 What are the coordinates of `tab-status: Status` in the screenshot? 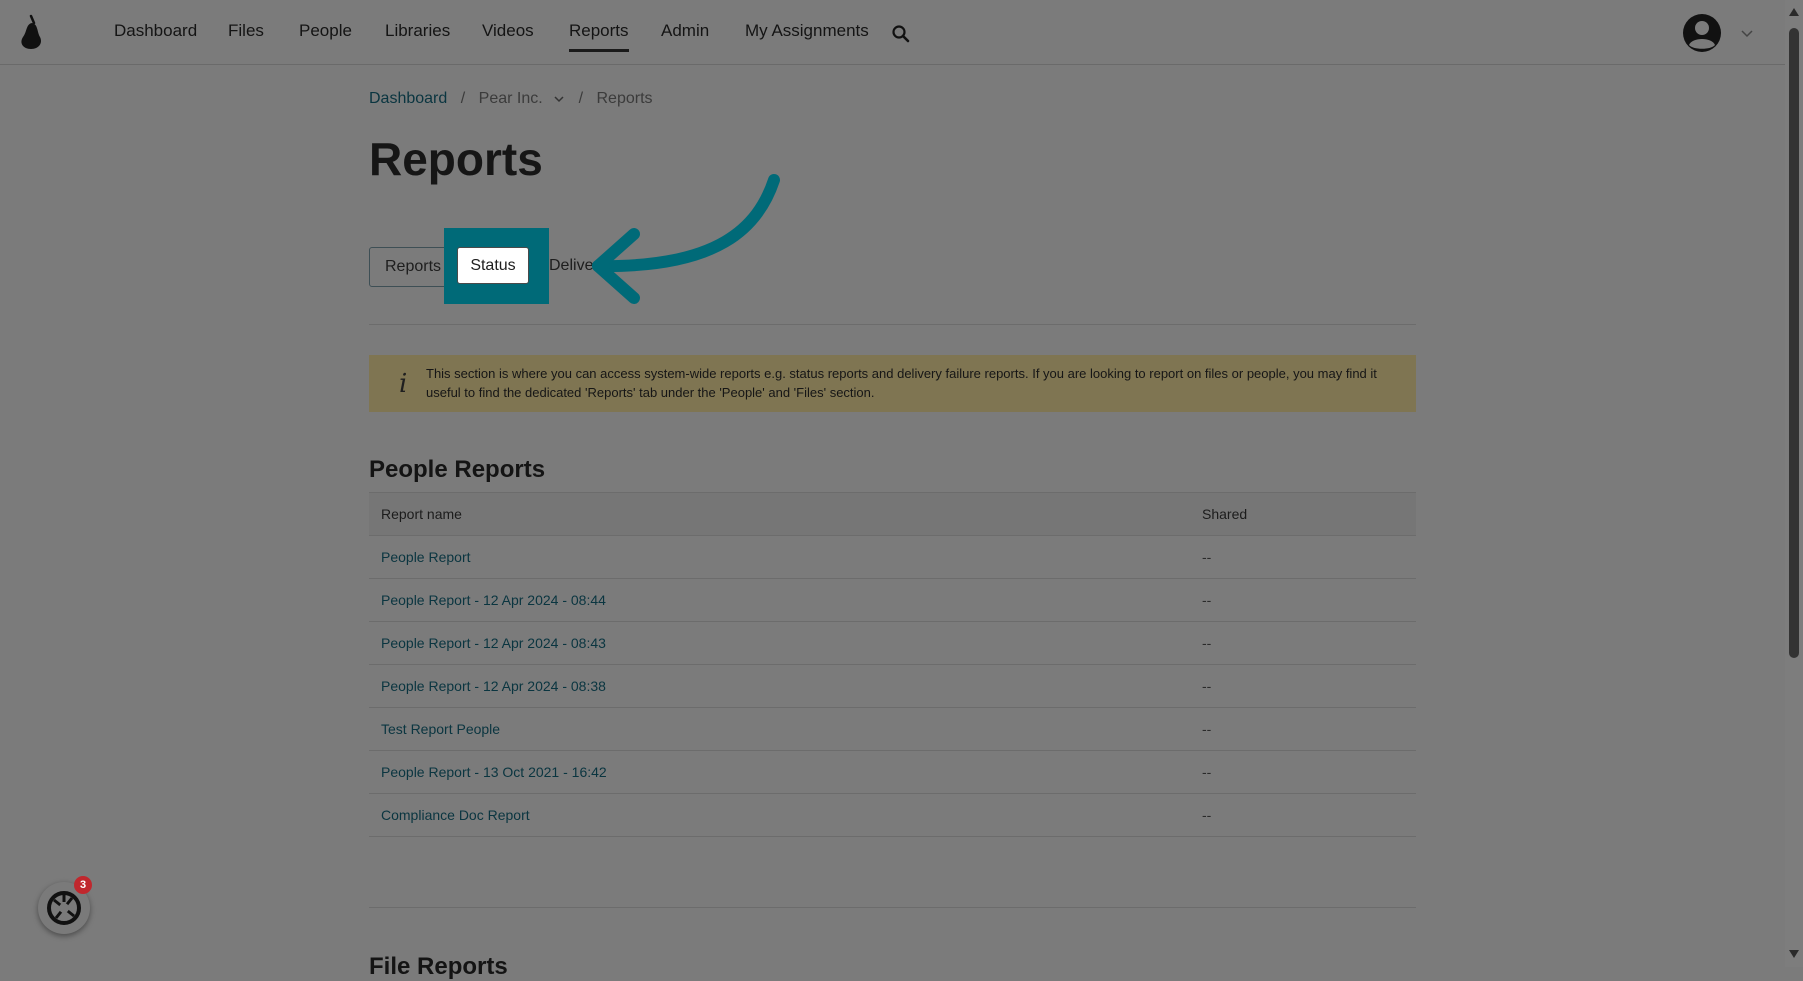 It's located at (493, 265).